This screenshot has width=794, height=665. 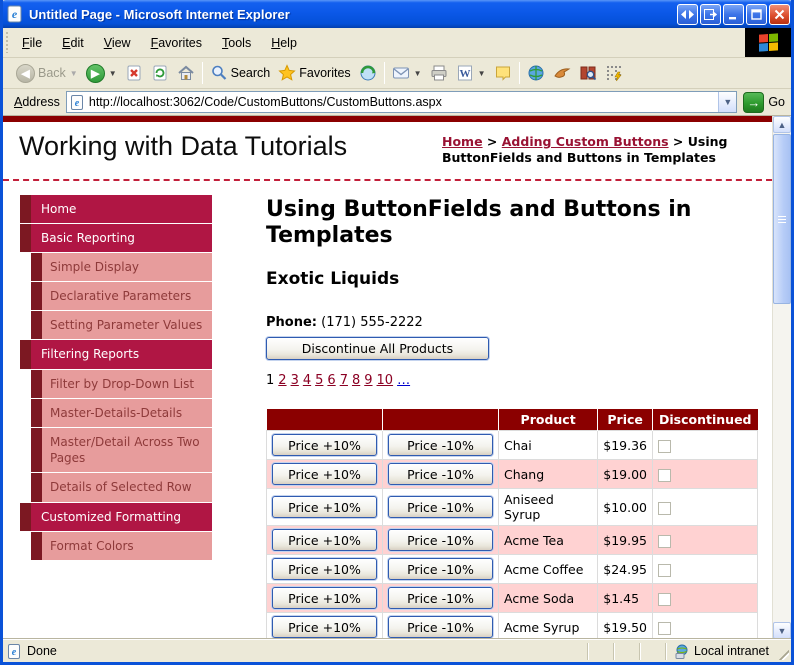 I want to click on resize-arrows-button, so click(x=687, y=14).